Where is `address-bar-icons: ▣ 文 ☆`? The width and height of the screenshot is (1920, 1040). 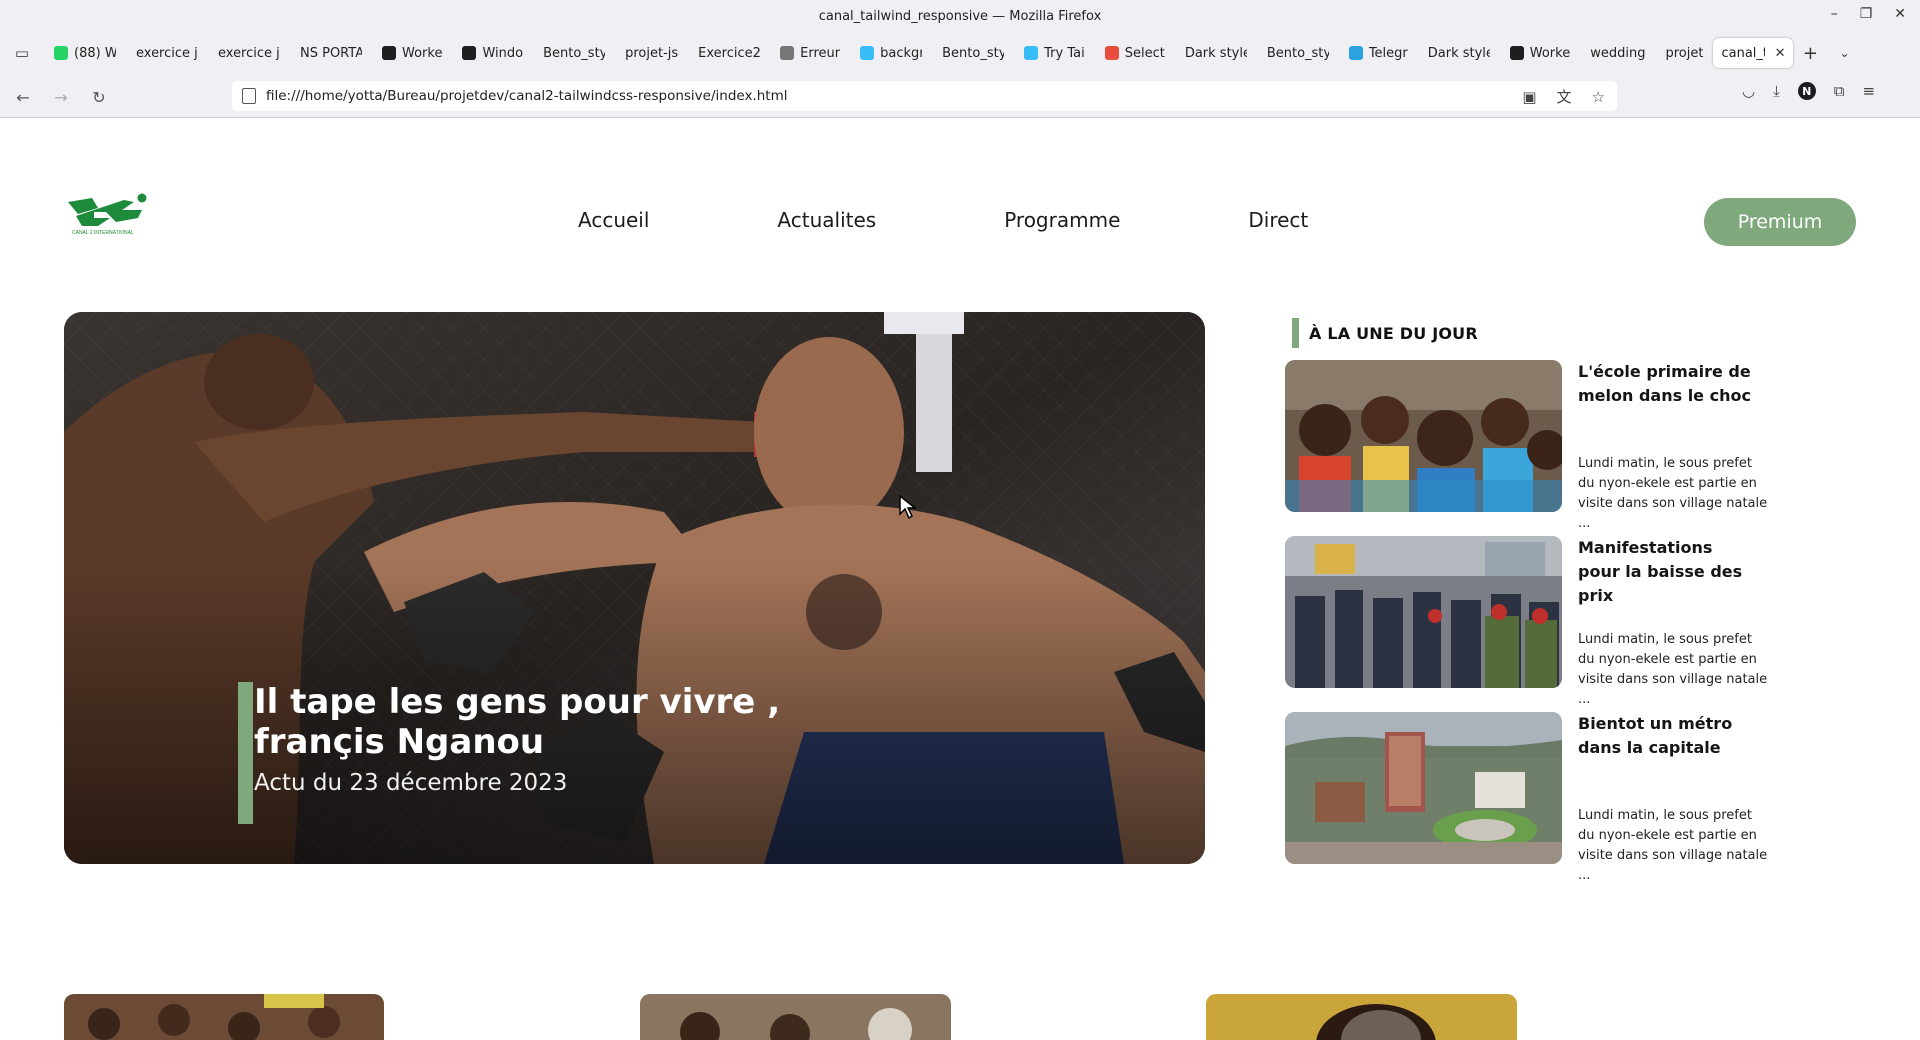
address-bar-icons: ▣ 文 ☆ is located at coordinates (1563, 96).